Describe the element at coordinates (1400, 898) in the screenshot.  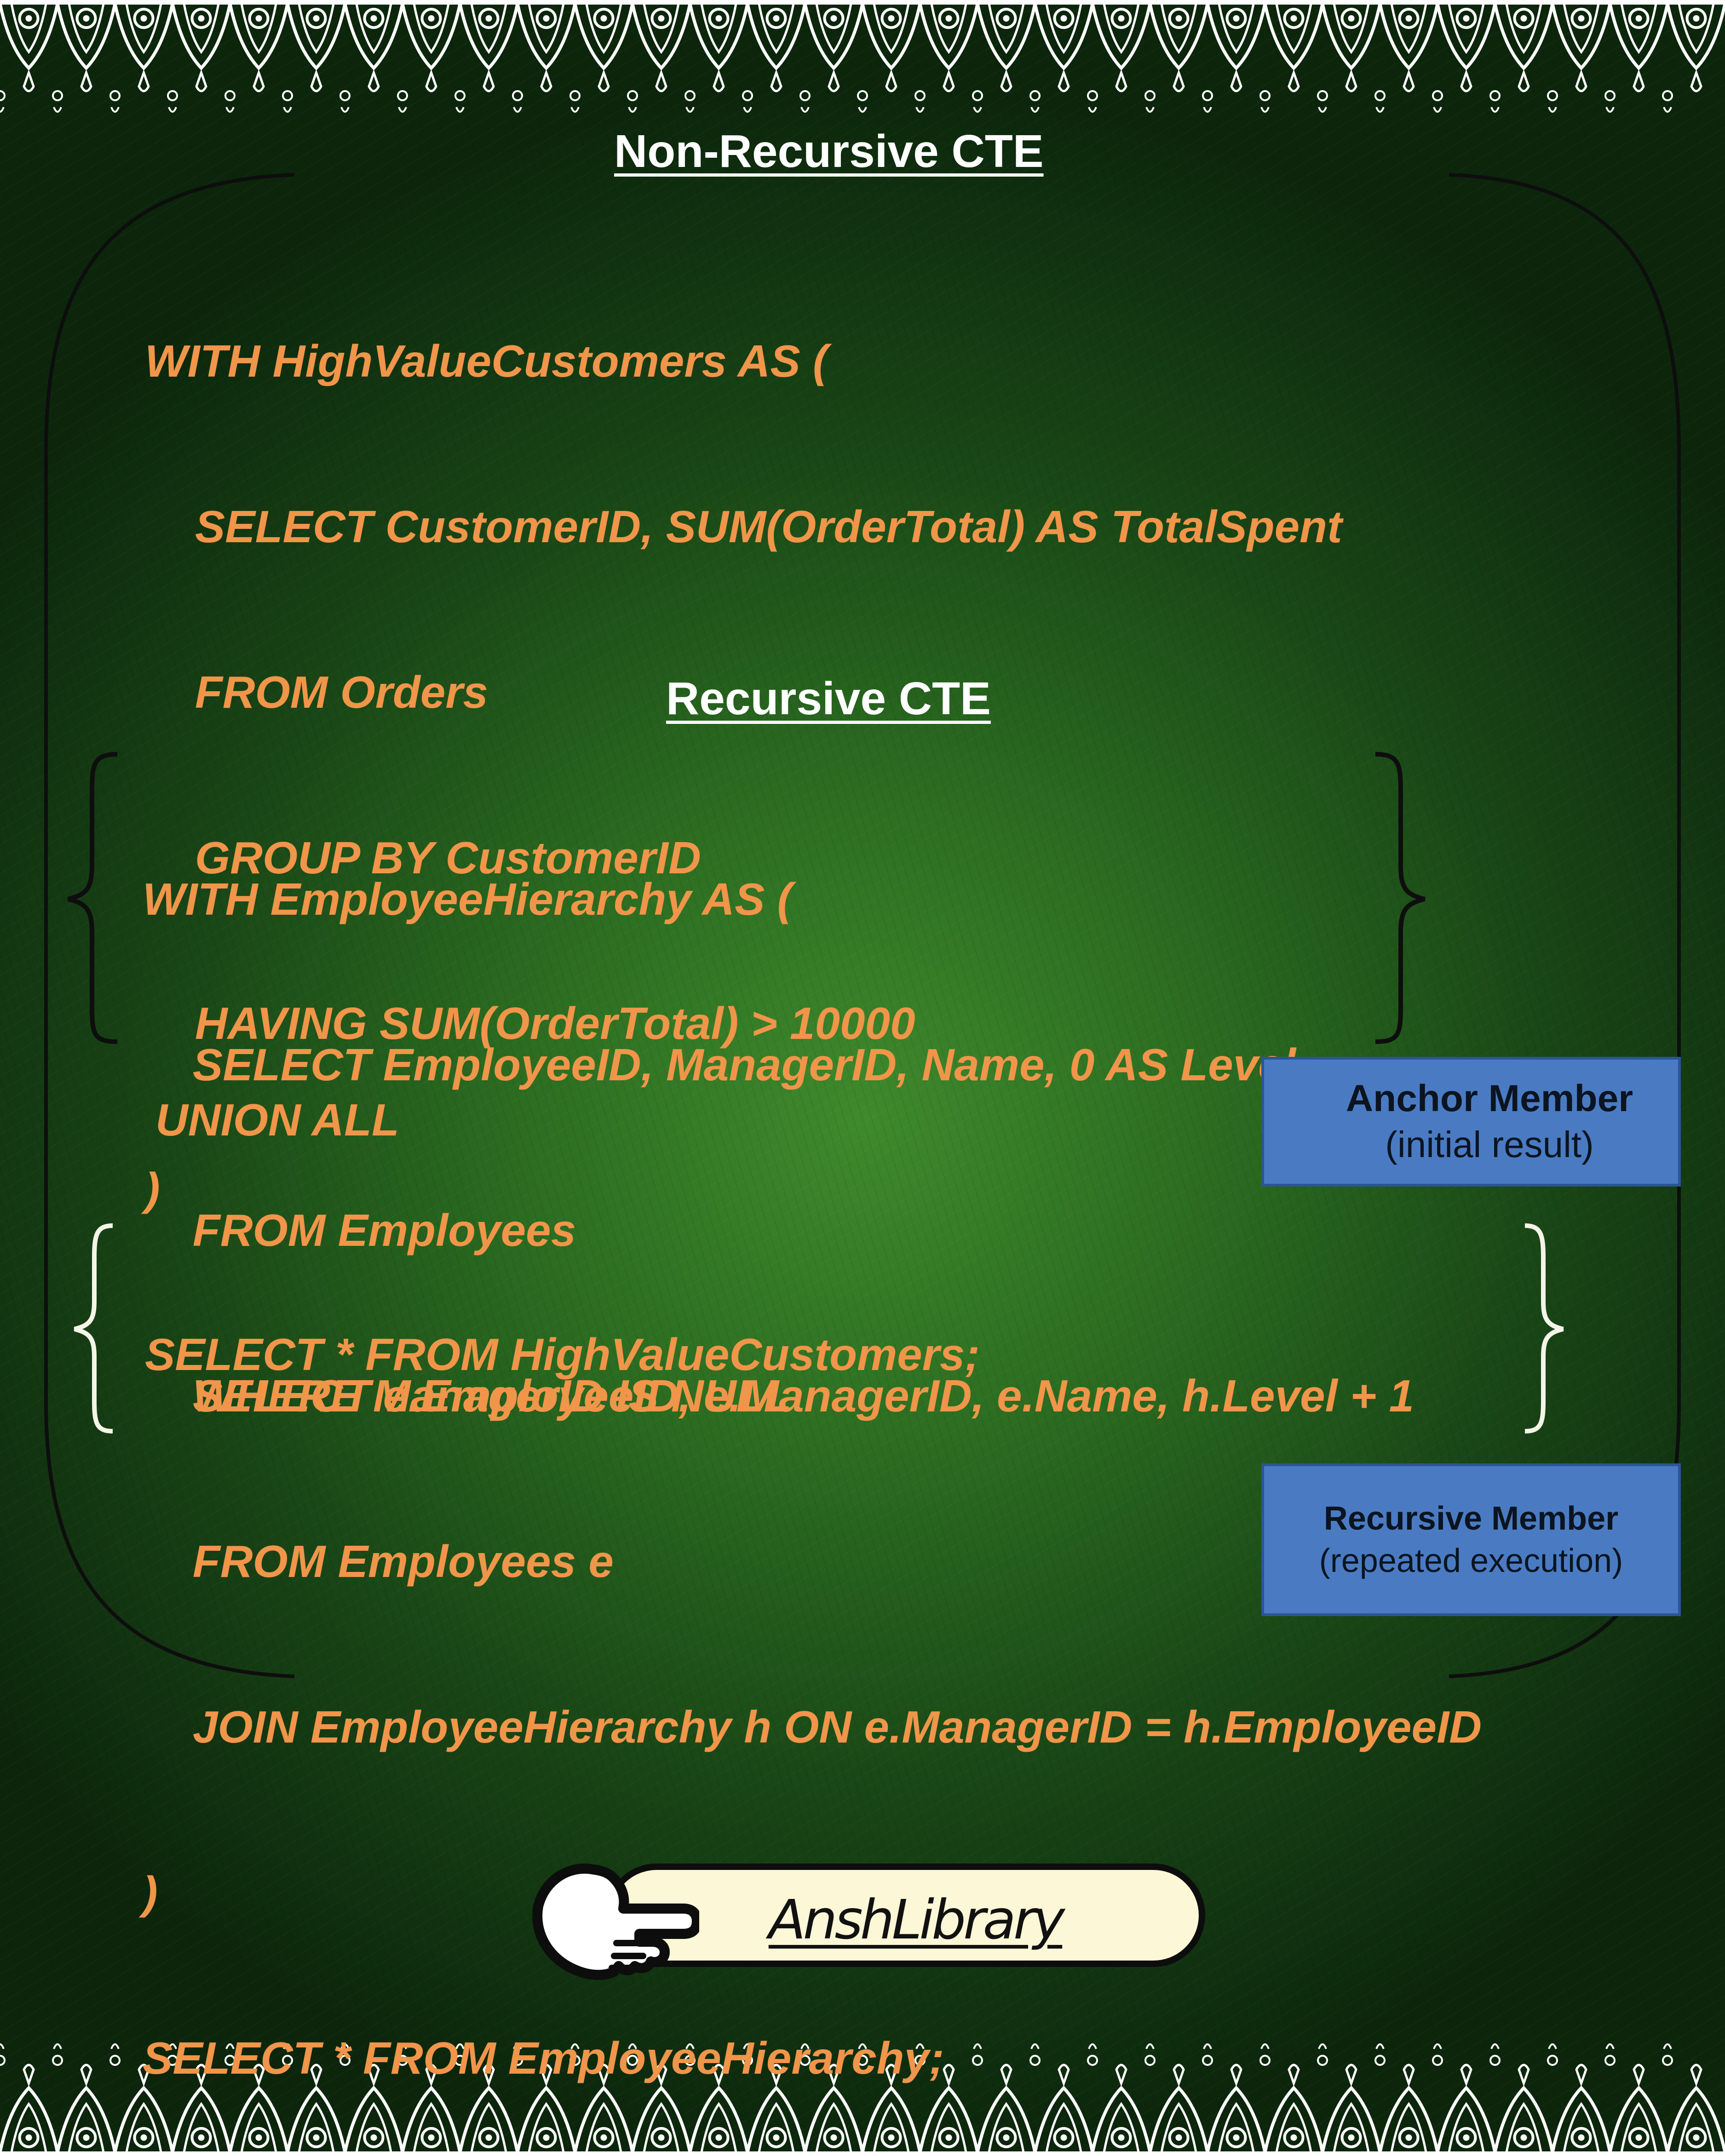
I see `anchor-right-brace` at that location.